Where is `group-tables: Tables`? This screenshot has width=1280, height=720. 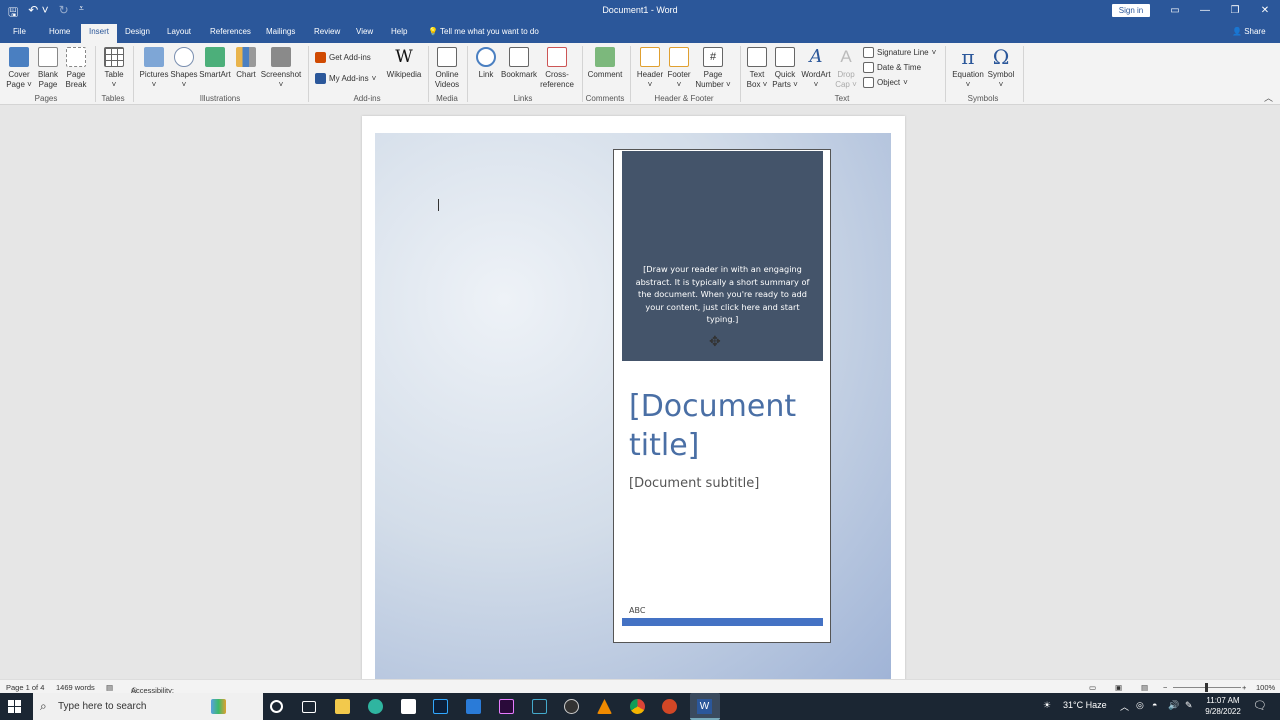
group-tables: Tables is located at coordinates (113, 98).